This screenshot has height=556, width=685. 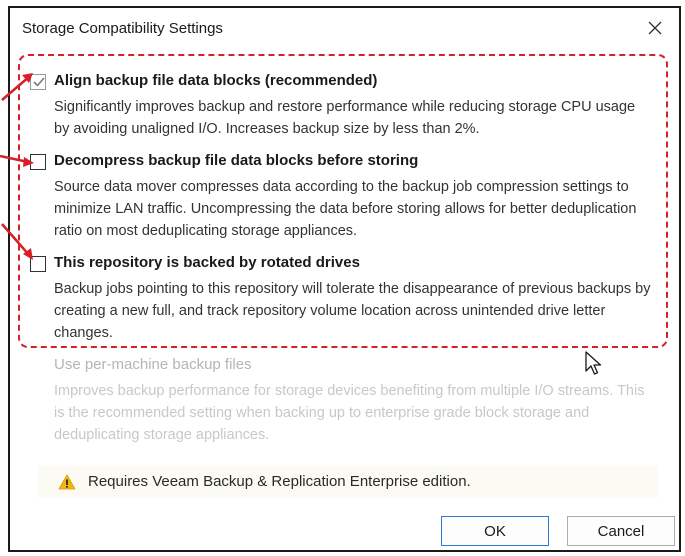 I want to click on cancel-button: Cancel, so click(x=621, y=531).